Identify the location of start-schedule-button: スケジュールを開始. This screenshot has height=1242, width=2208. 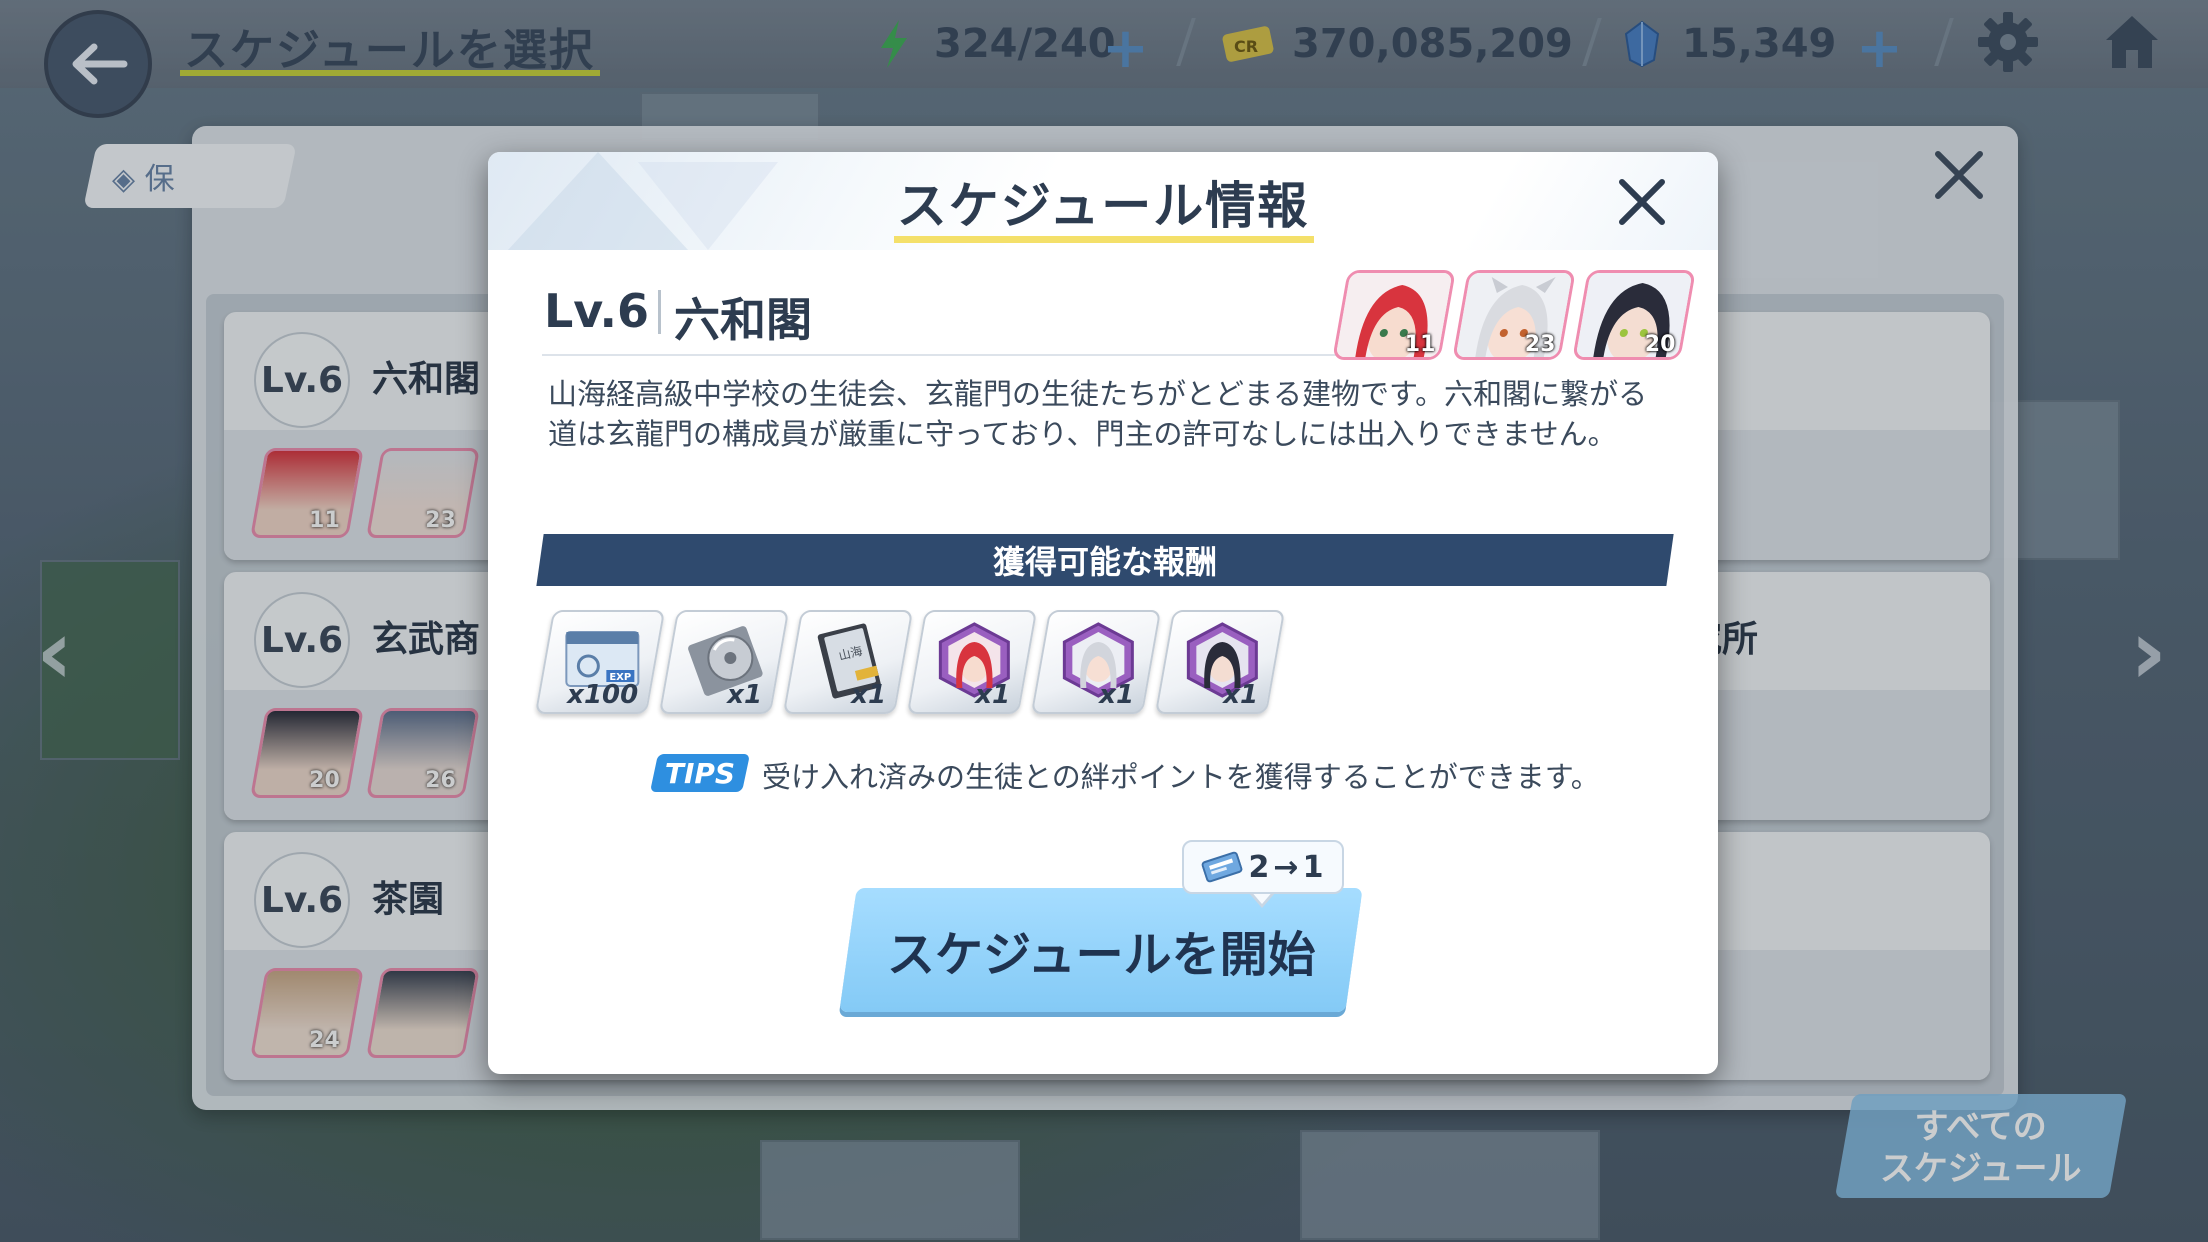
(1101, 950).